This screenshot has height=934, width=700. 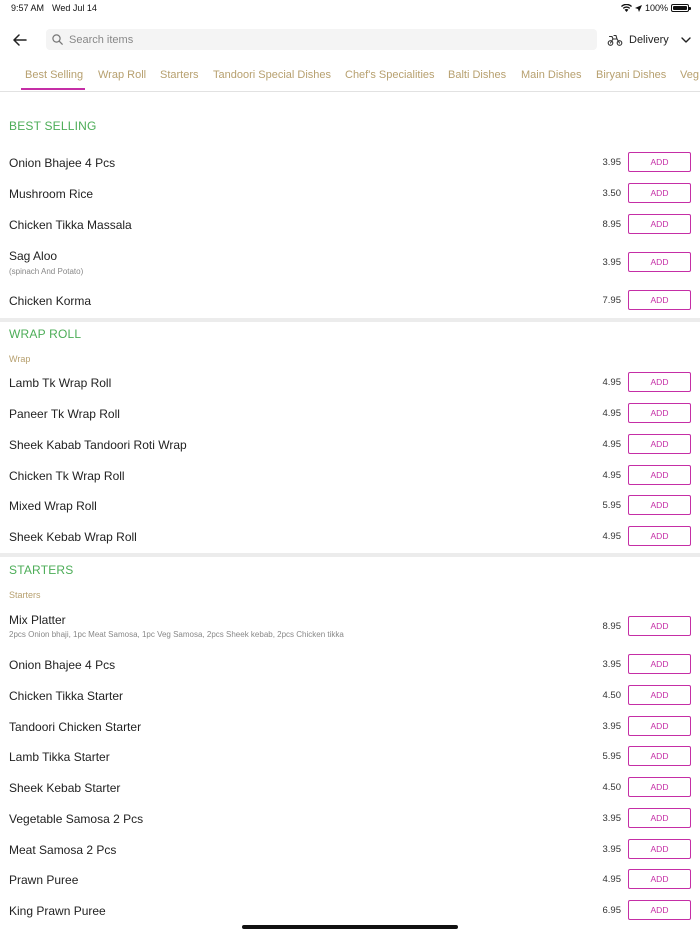 I want to click on menu-item-name: Lamb Tikka Starter, so click(x=59, y=757).